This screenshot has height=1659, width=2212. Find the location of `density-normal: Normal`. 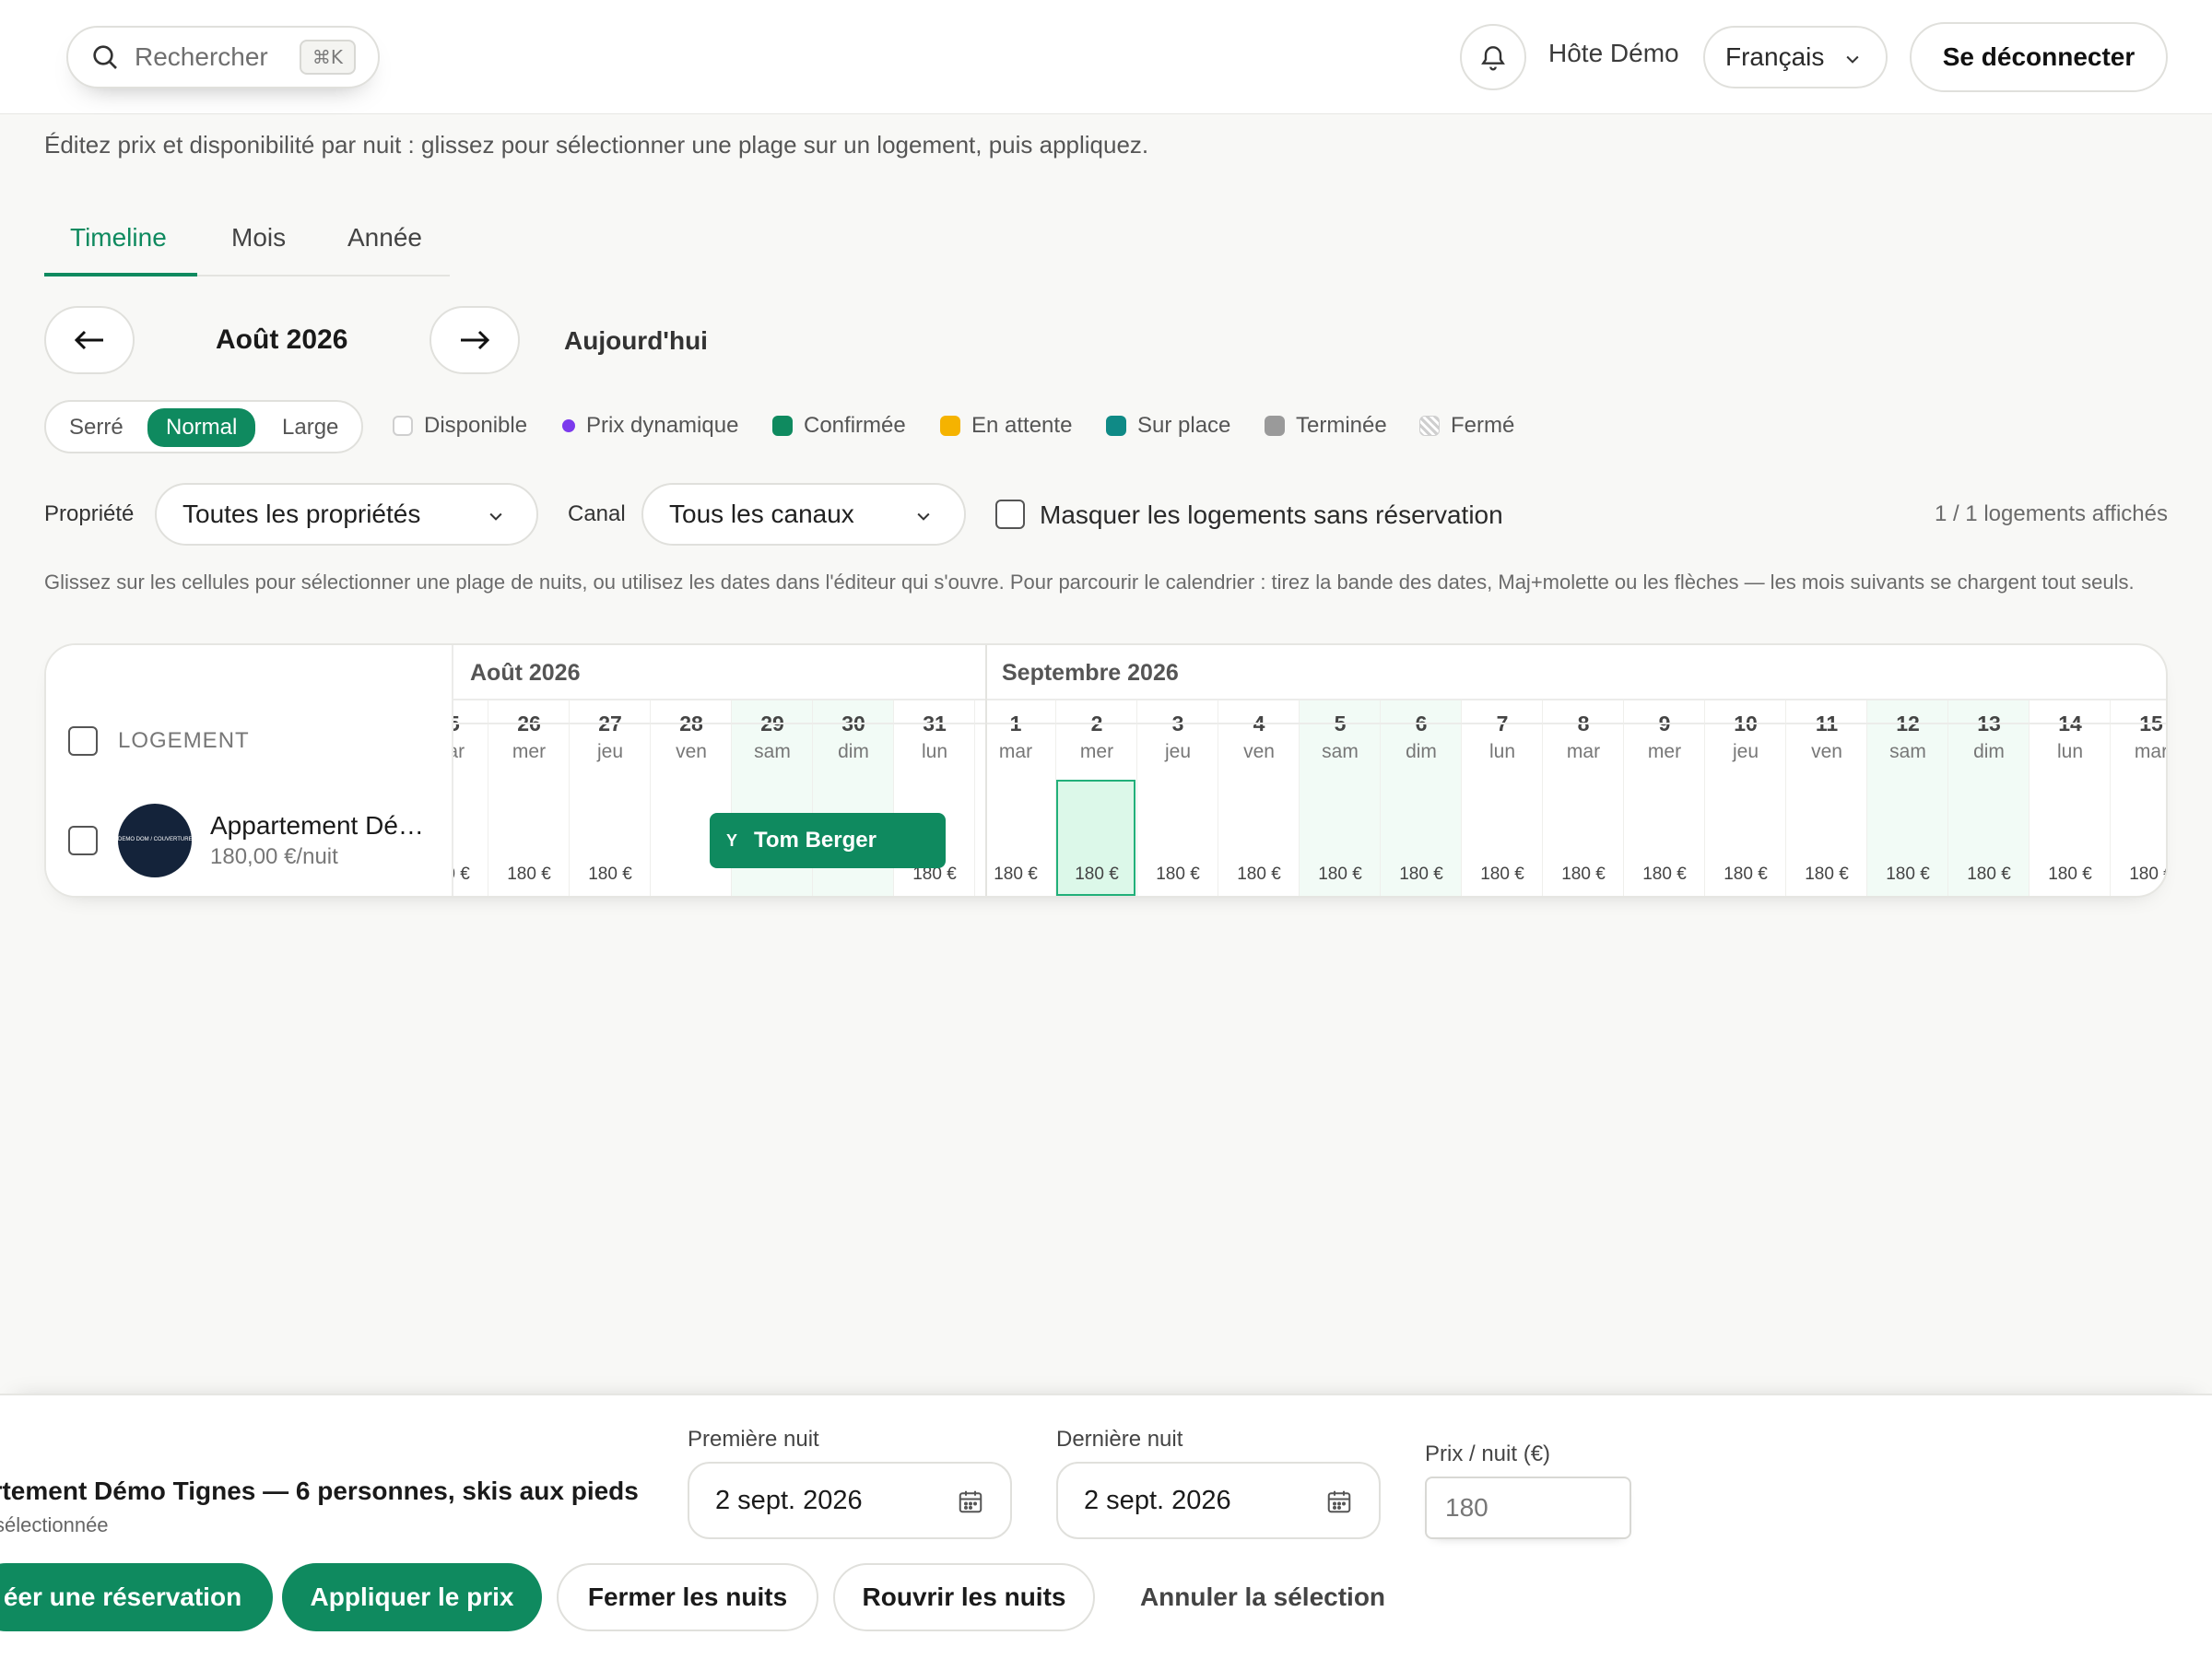

density-normal: Normal is located at coordinates (201, 427).